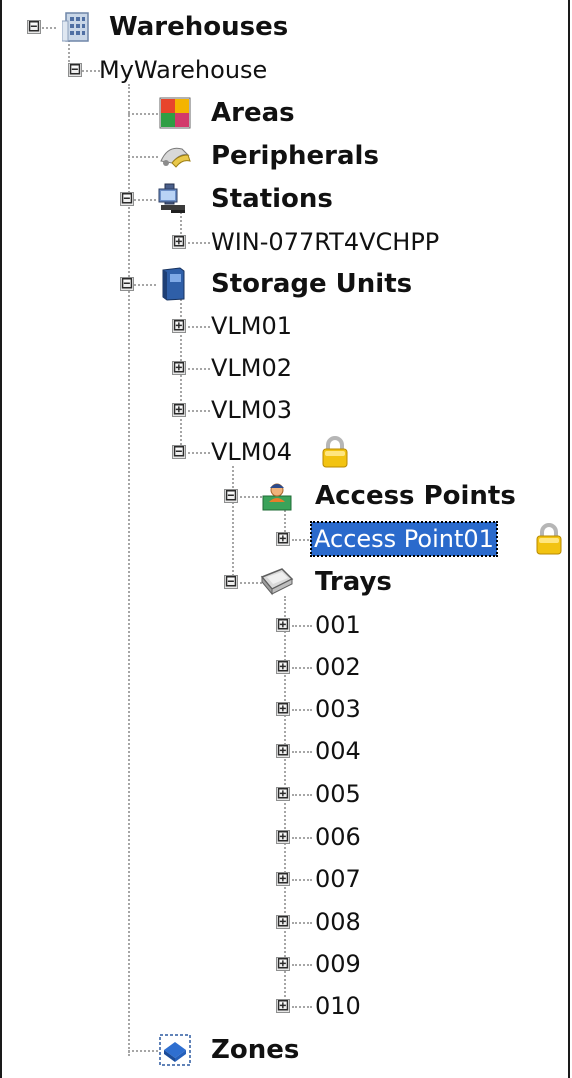 This screenshot has height=1078, width=572. Describe the element at coordinates (338, 1006) in the screenshot. I see `node-label: 010` at that location.